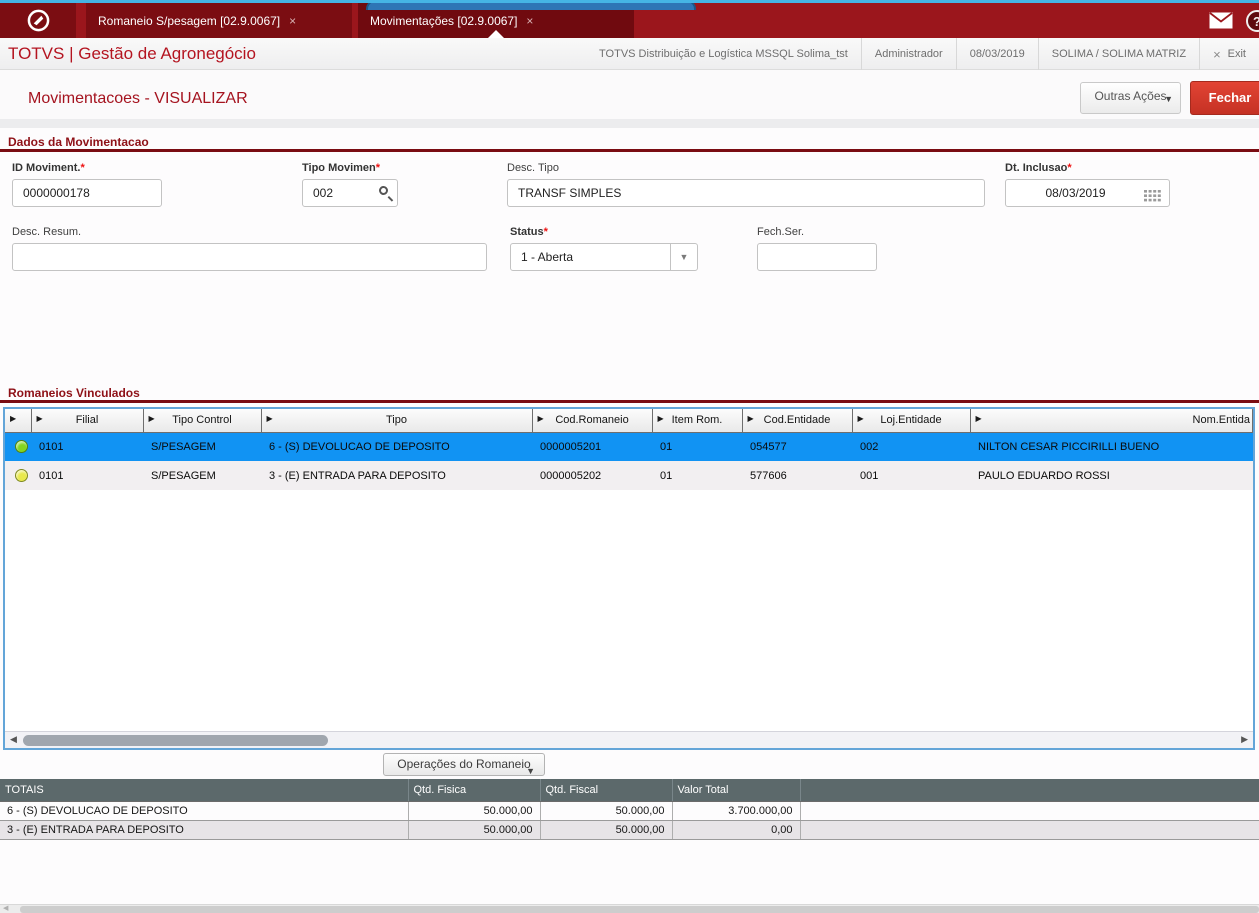 Image resolution: width=1259 pixels, height=913 pixels. What do you see at coordinates (908, 54) in the screenshot?
I see `user-label: Administrador` at bounding box center [908, 54].